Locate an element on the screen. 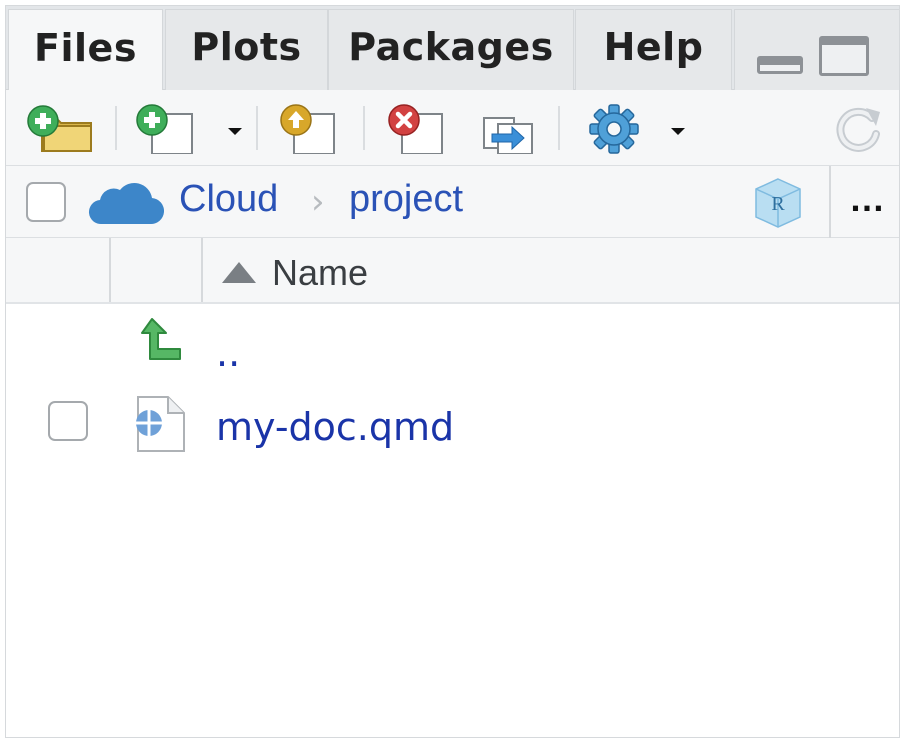  gear-icon is located at coordinates (614, 129).